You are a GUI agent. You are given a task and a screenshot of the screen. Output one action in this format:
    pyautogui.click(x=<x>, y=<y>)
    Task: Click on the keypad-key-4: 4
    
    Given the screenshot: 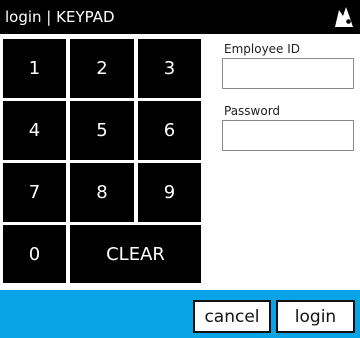 What is the action you would take?
    pyautogui.click(x=34, y=130)
    